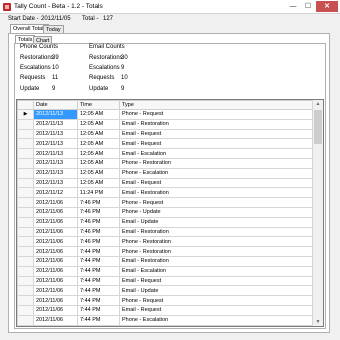  I want to click on cell-type: Email - Escalation, so click(216, 153).